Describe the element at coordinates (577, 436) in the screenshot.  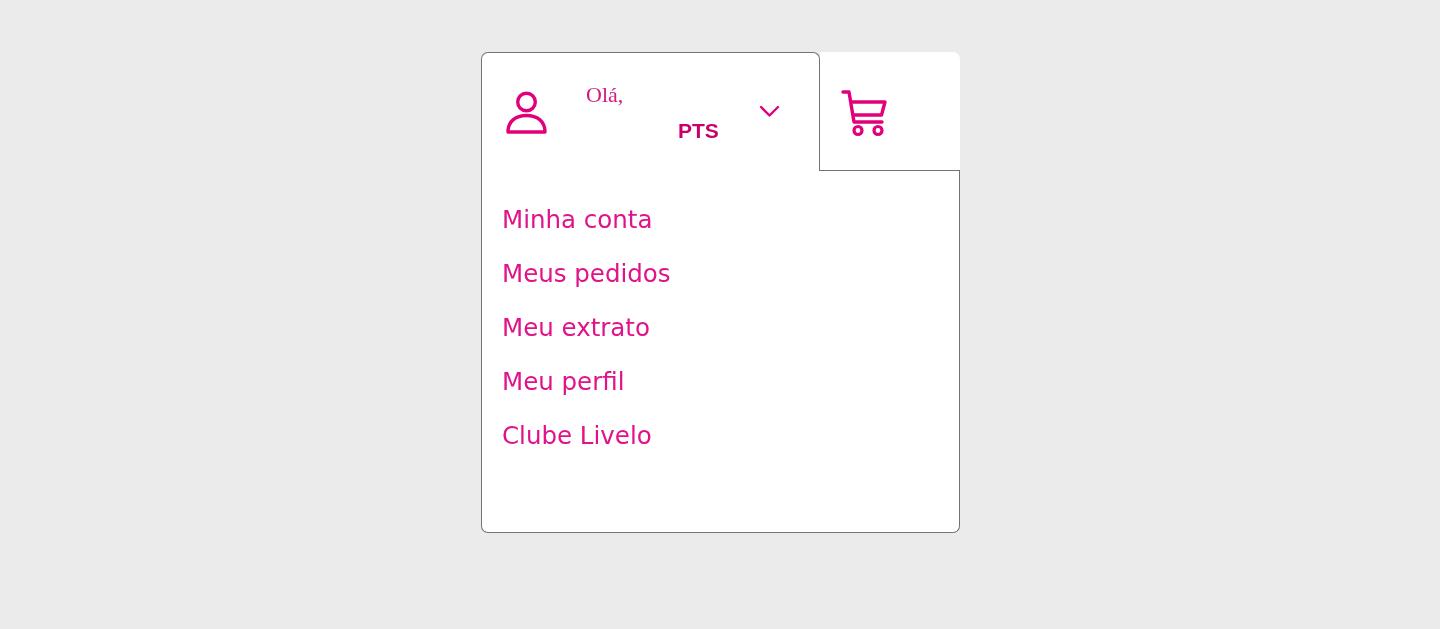
I see `menu-item: Clube Livelo` at that location.